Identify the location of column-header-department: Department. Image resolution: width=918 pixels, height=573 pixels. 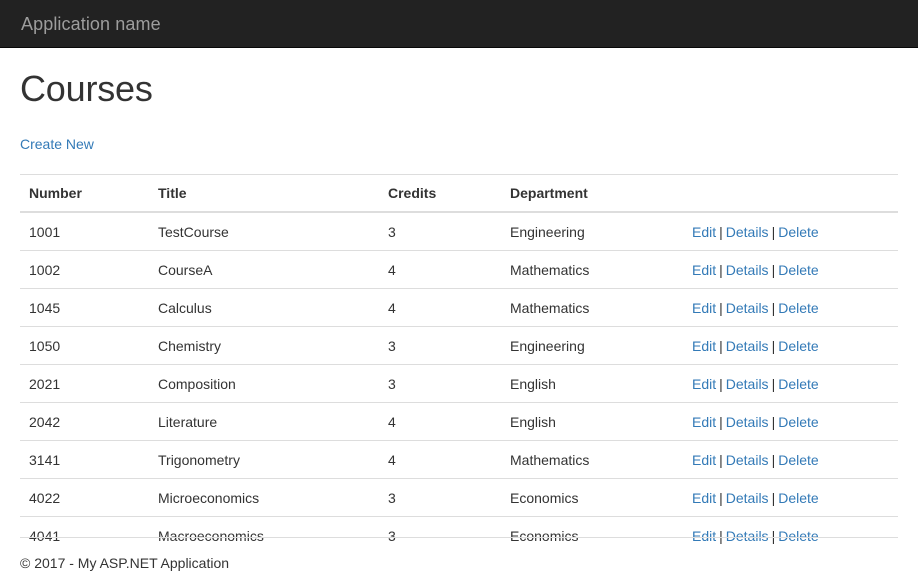
(592, 193).